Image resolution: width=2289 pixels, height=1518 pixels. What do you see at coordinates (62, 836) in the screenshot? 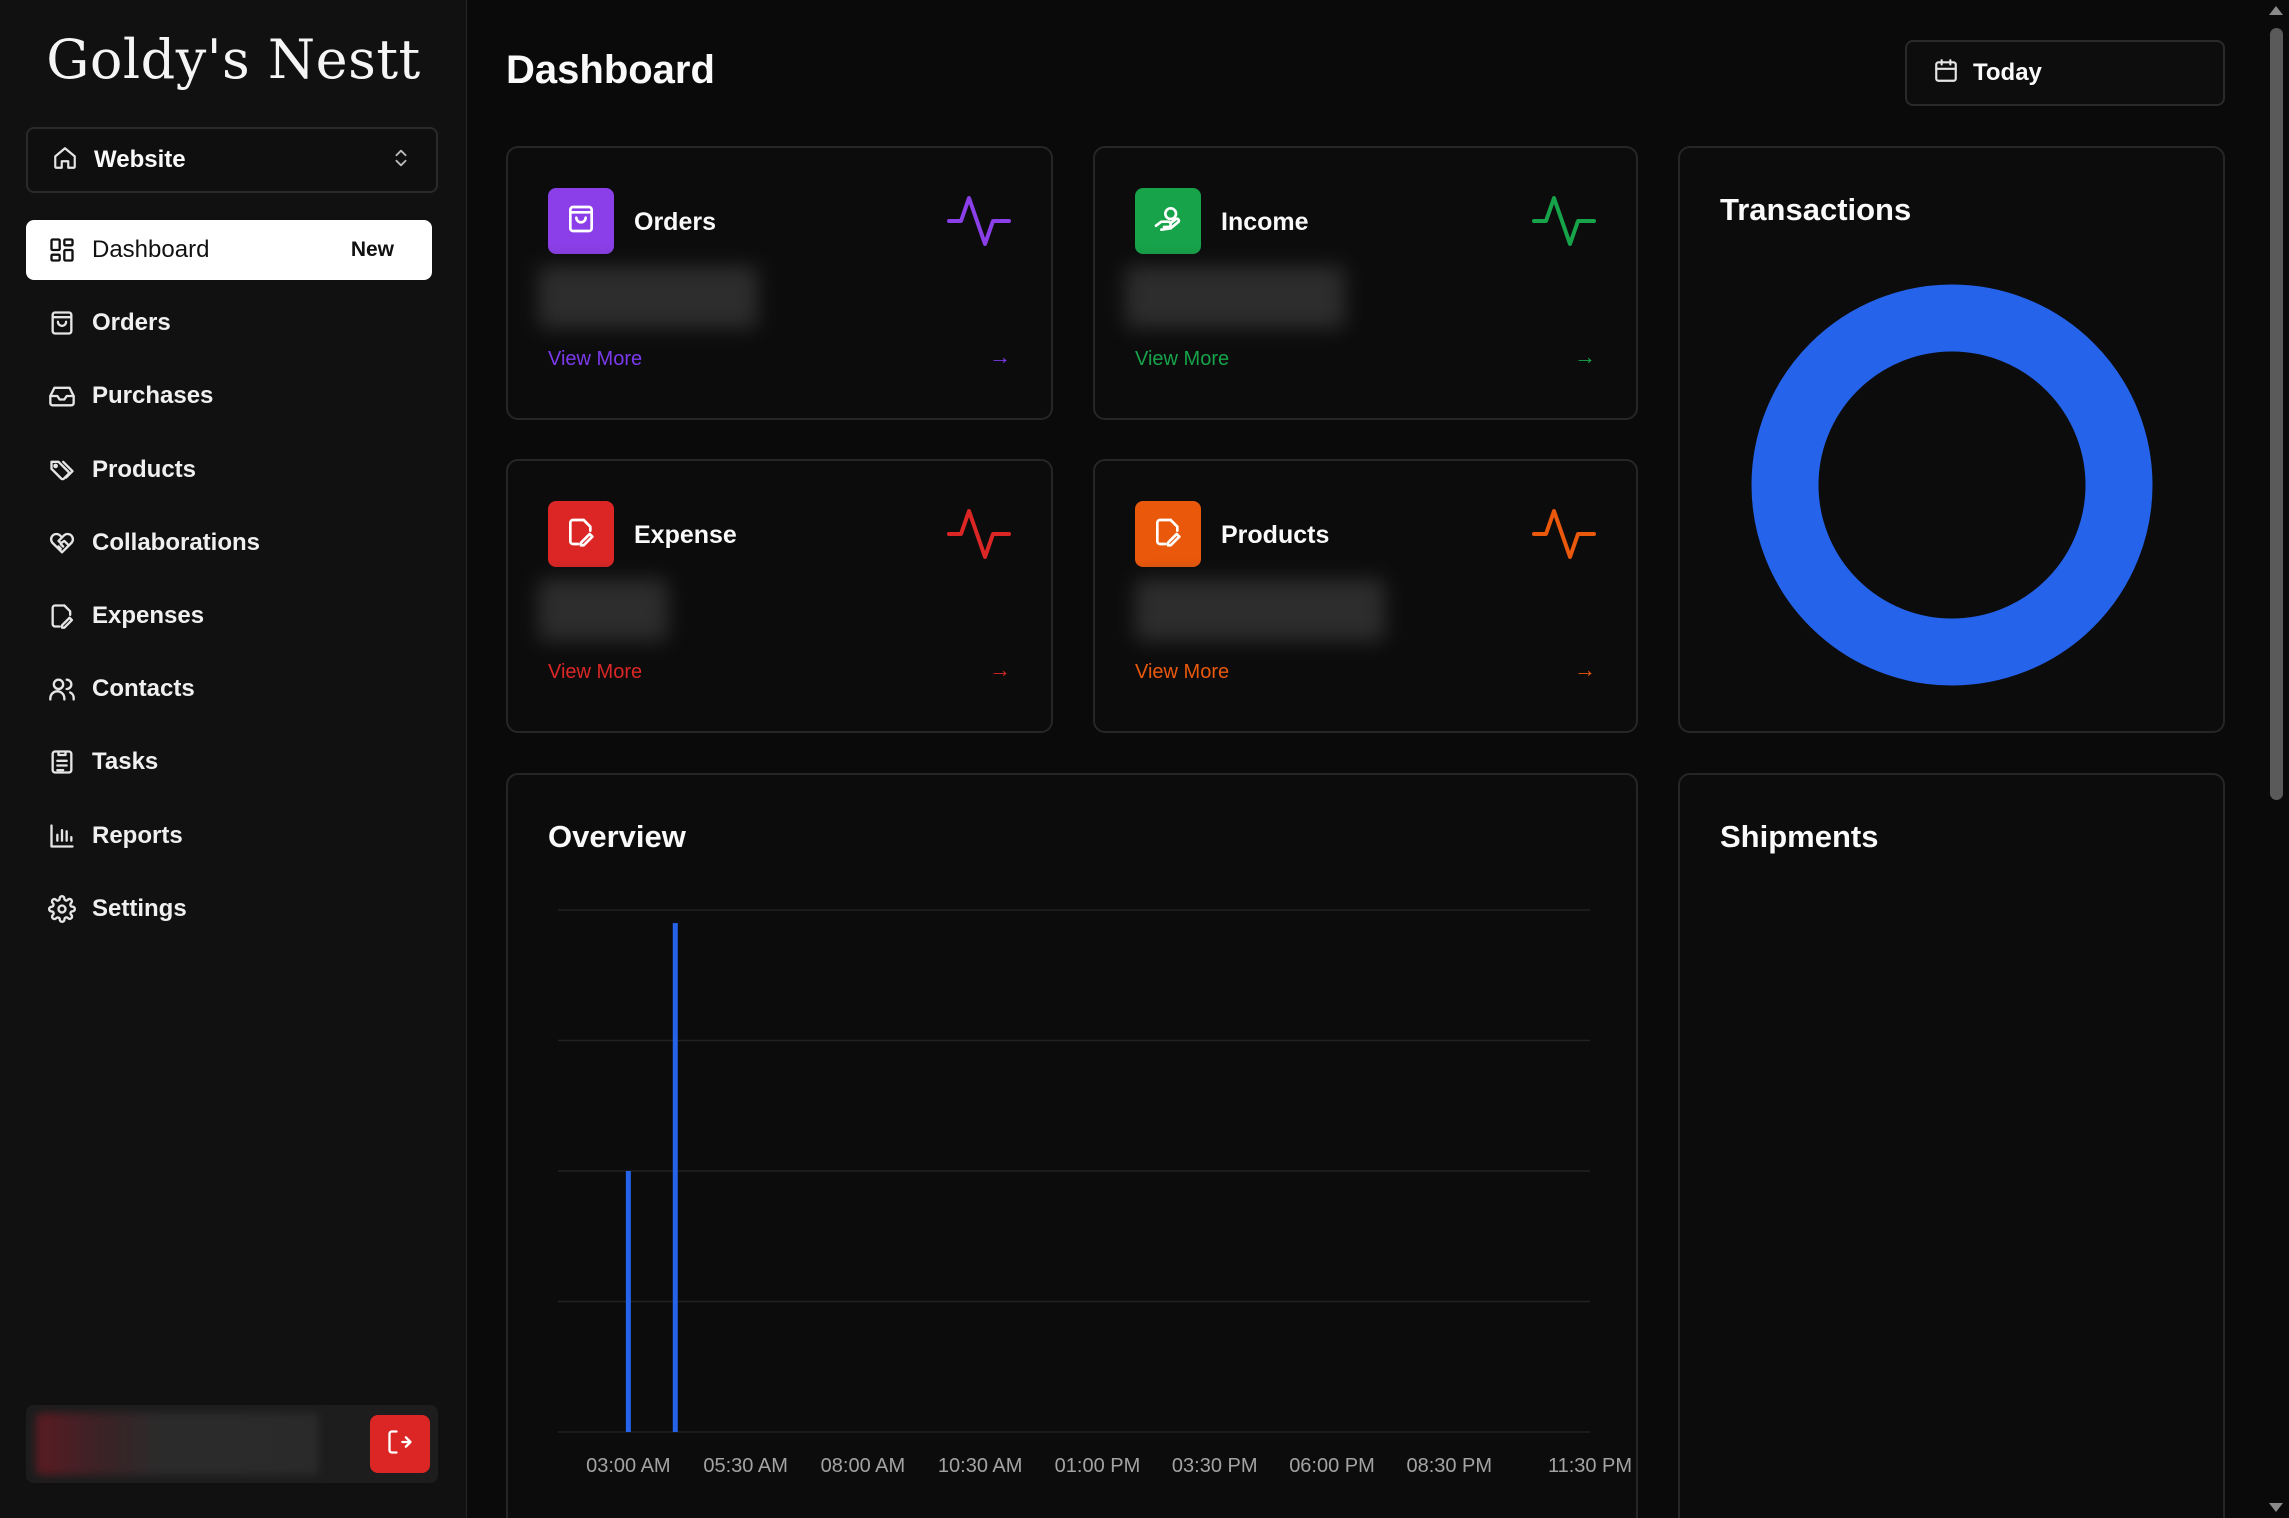
I see `bar-chart-icon` at bounding box center [62, 836].